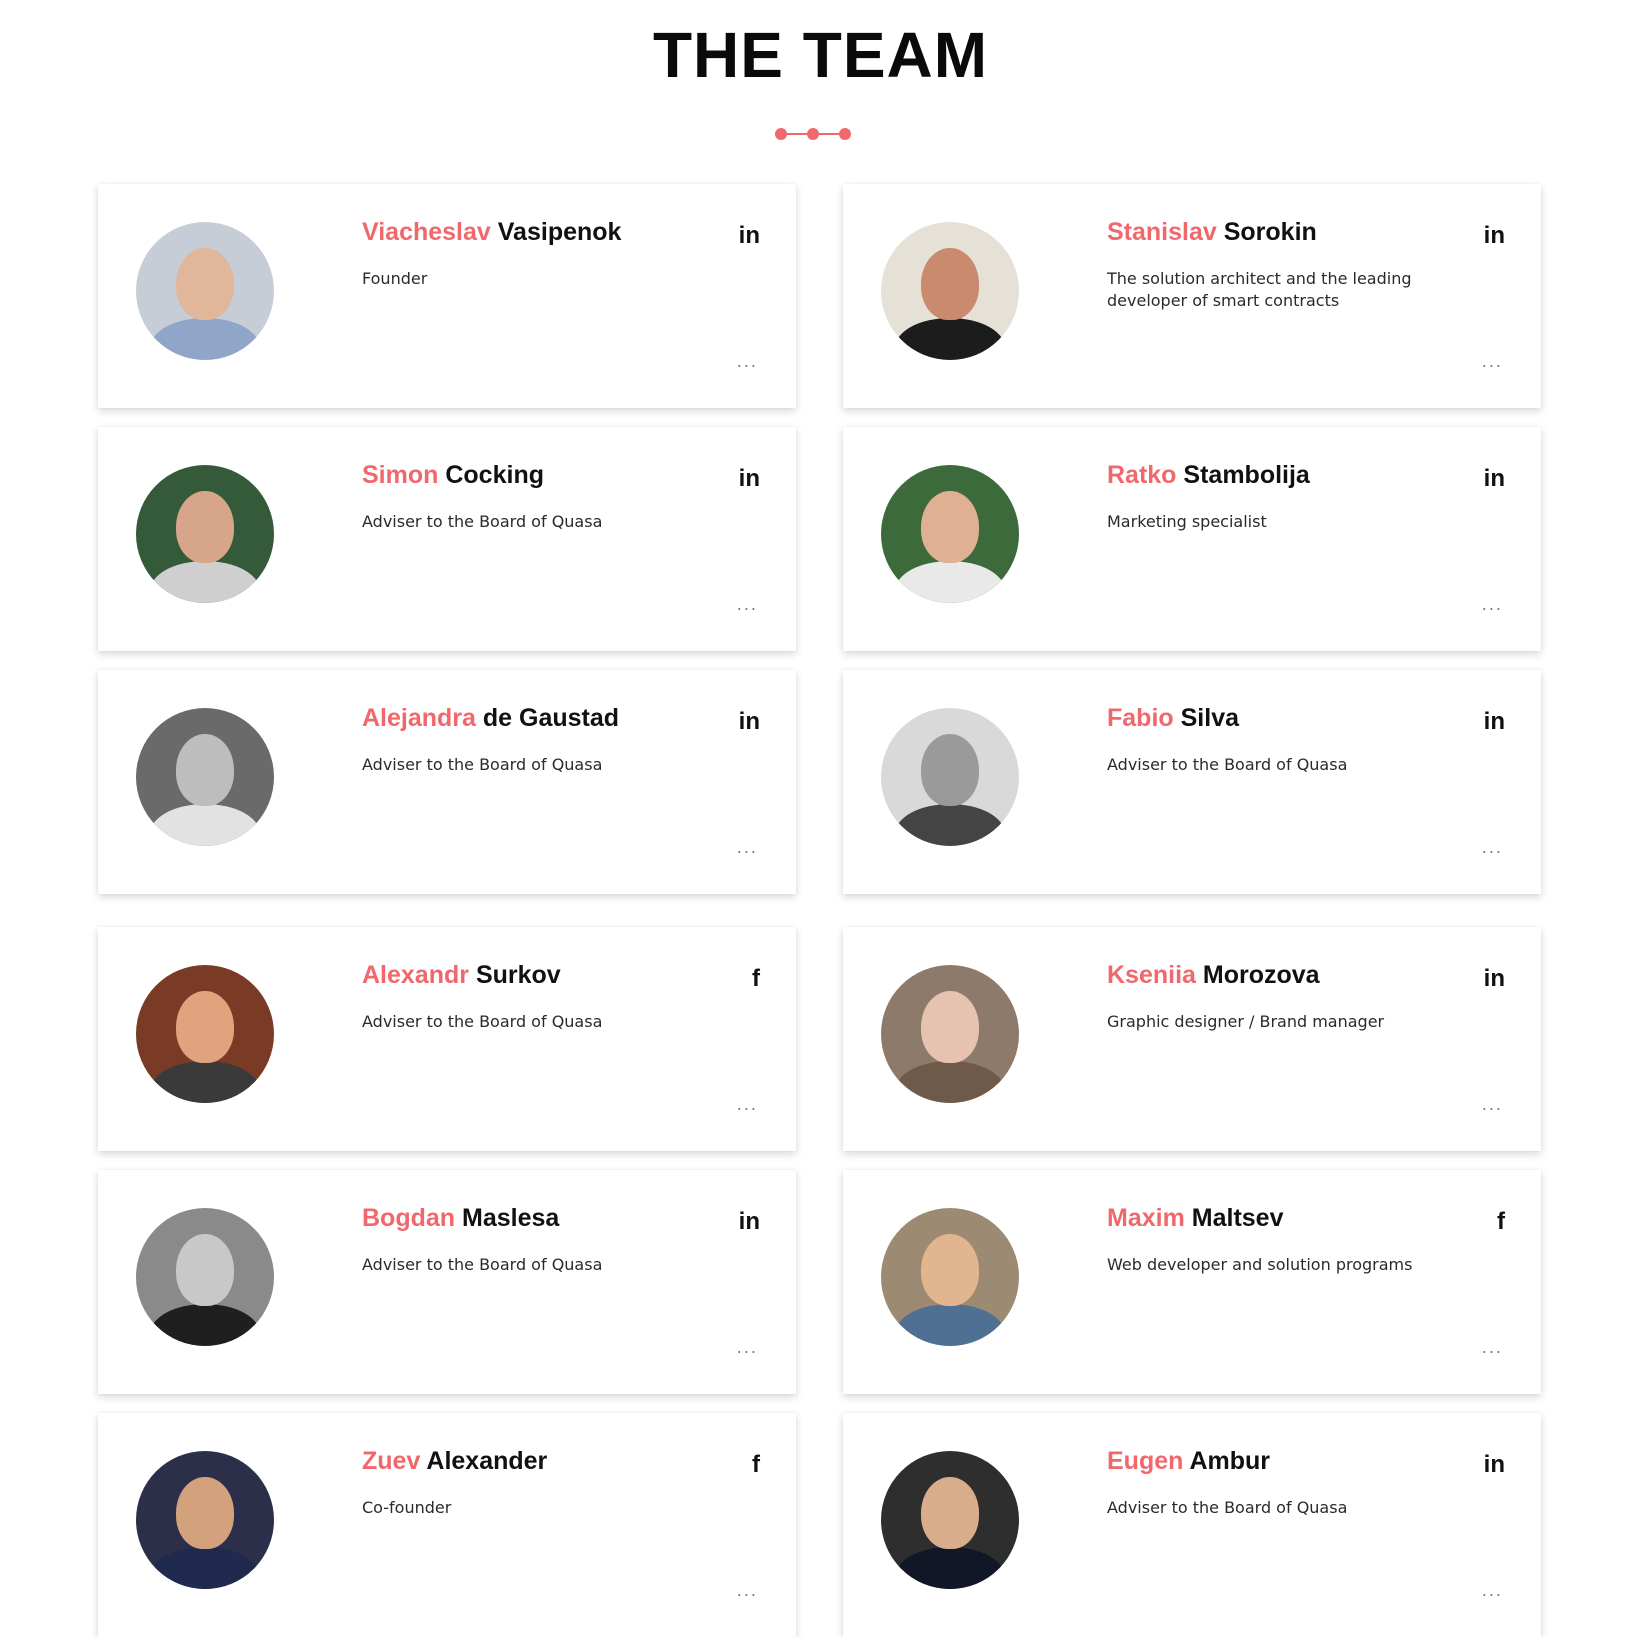  What do you see at coordinates (820, 55) in the screenshot?
I see `page-title: THE TEAM` at bounding box center [820, 55].